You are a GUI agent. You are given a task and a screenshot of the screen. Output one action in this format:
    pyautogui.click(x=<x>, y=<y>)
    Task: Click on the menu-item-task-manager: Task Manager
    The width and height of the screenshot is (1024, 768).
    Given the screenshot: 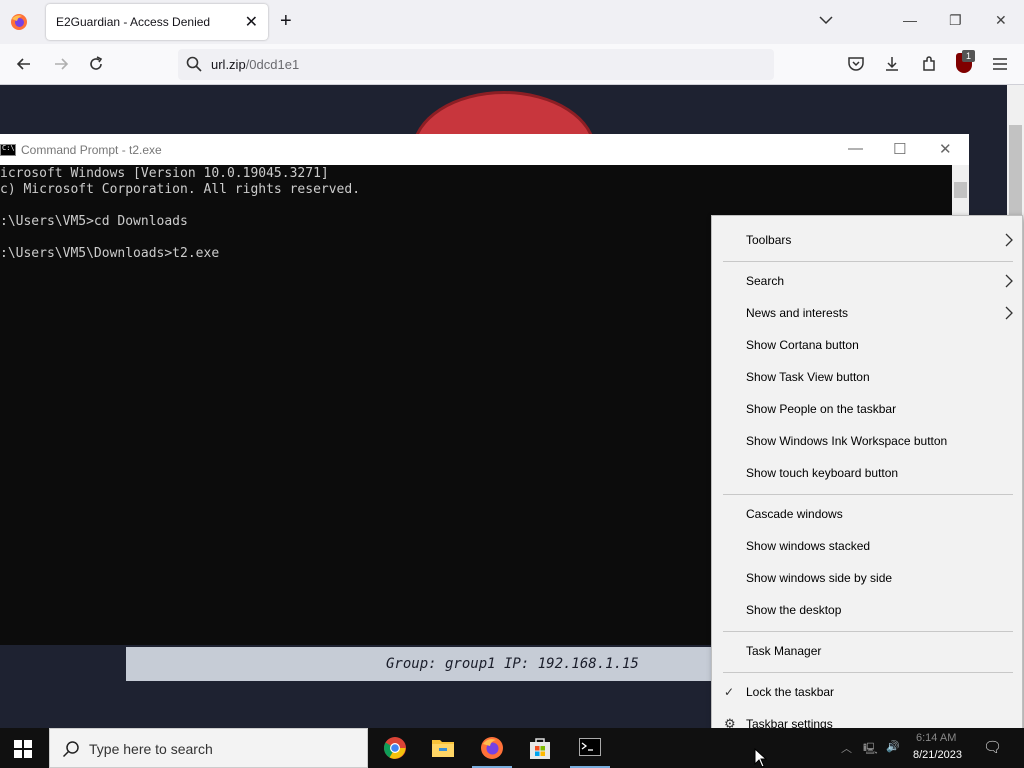 What is the action you would take?
    pyautogui.click(x=867, y=651)
    